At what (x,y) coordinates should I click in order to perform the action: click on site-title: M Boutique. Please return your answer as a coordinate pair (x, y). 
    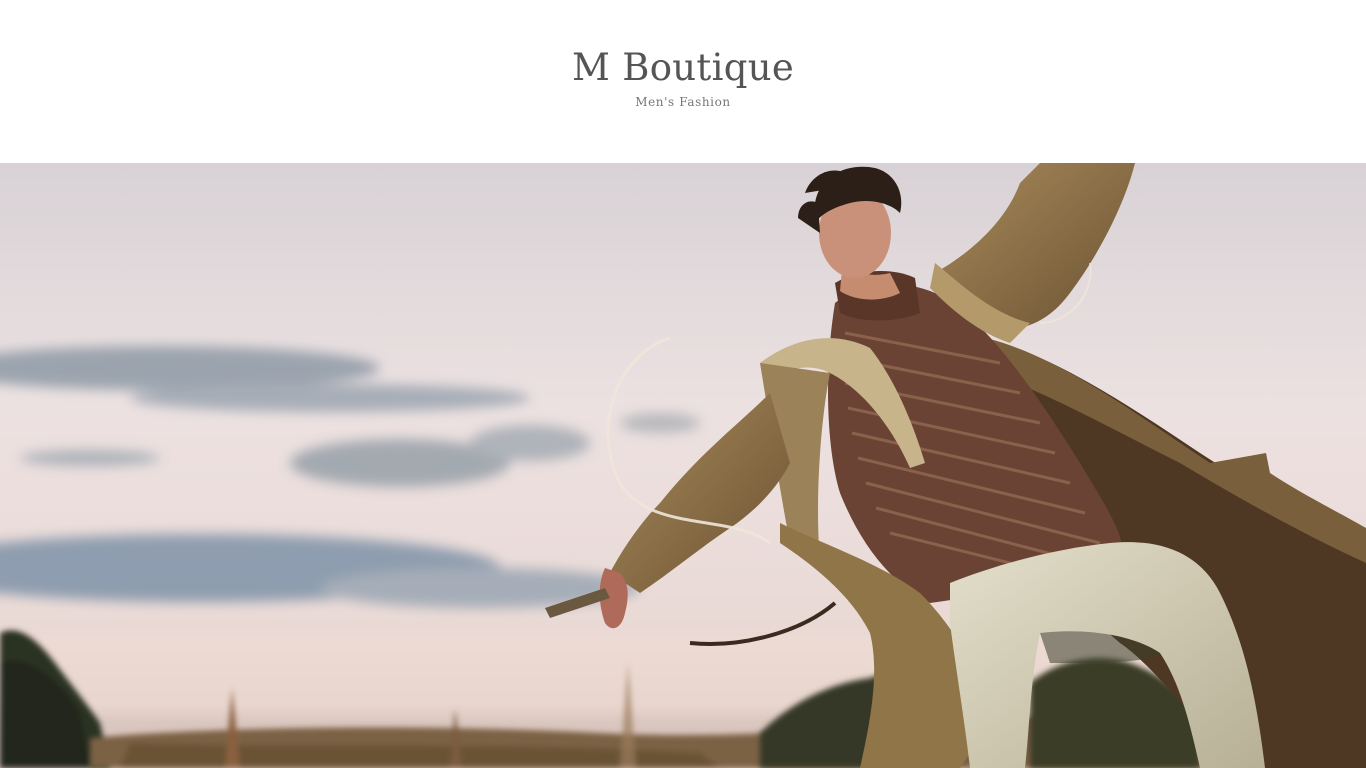
    Looking at the image, I should click on (683, 68).